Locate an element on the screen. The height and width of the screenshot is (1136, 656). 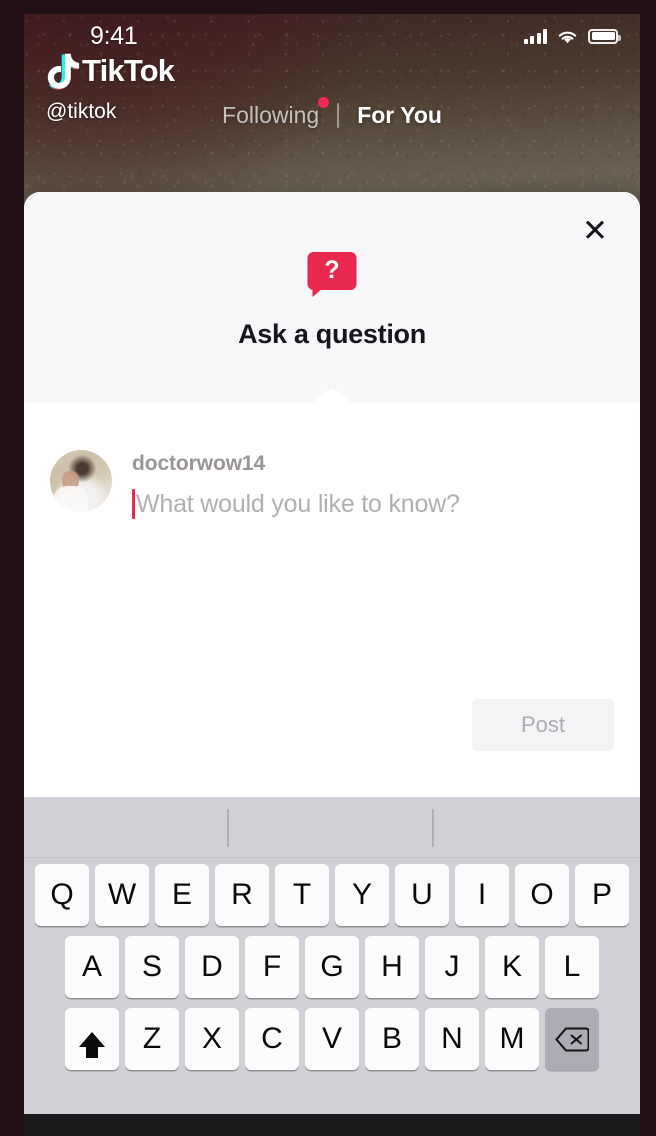
key-n: N is located at coordinates (452, 1039).